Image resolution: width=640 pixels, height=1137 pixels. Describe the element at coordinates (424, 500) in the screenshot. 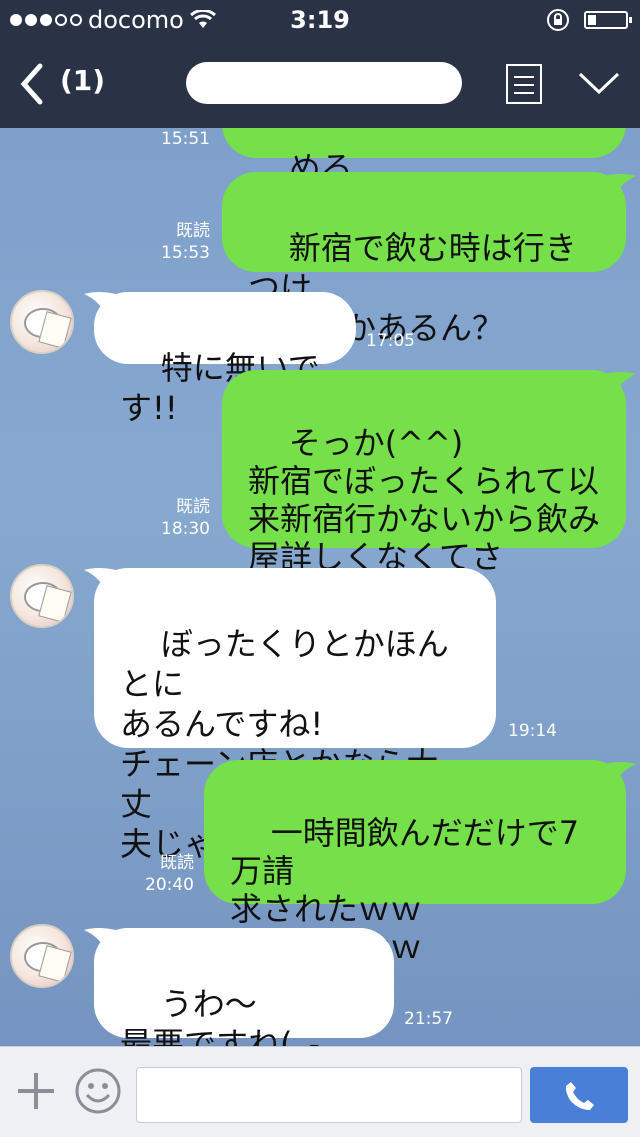

I see `message-text: そっか(^^) 新宿でぼったくられて以 来新宿行かないから飲み 屋詳しくなくてさ` at that location.